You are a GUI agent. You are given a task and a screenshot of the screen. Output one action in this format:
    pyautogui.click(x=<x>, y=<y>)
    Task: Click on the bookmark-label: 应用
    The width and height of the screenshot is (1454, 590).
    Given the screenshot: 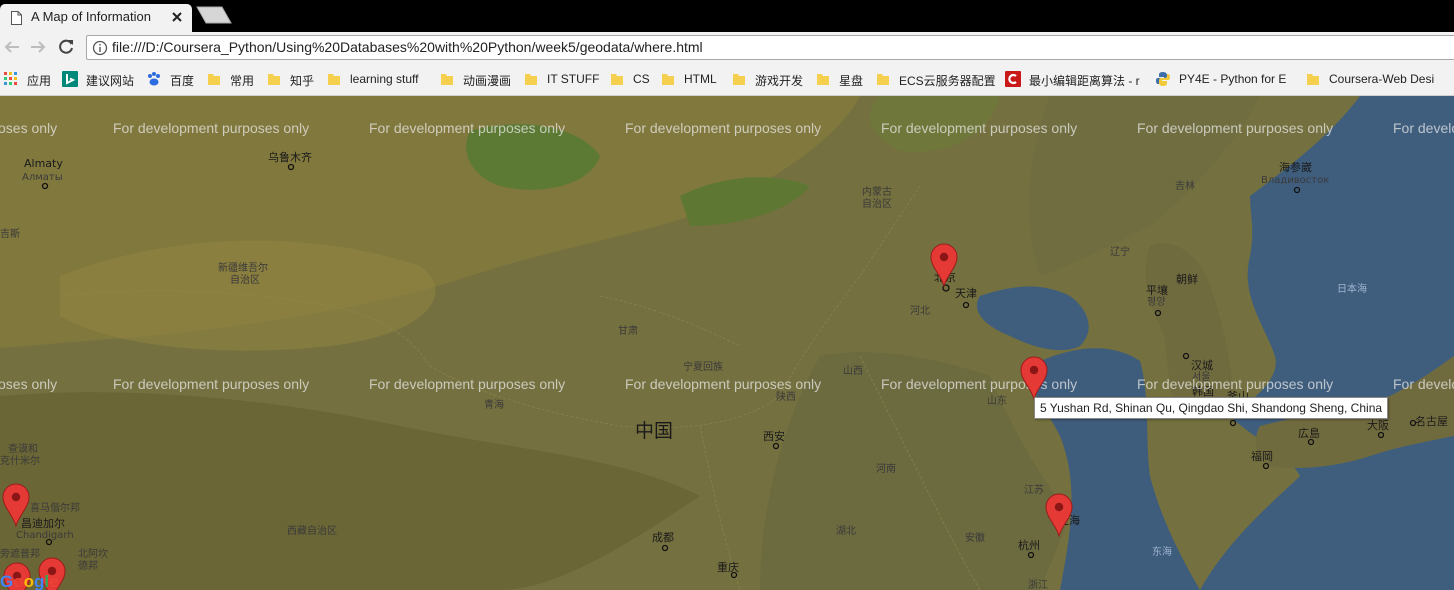 What is the action you would take?
    pyautogui.click(x=39, y=81)
    